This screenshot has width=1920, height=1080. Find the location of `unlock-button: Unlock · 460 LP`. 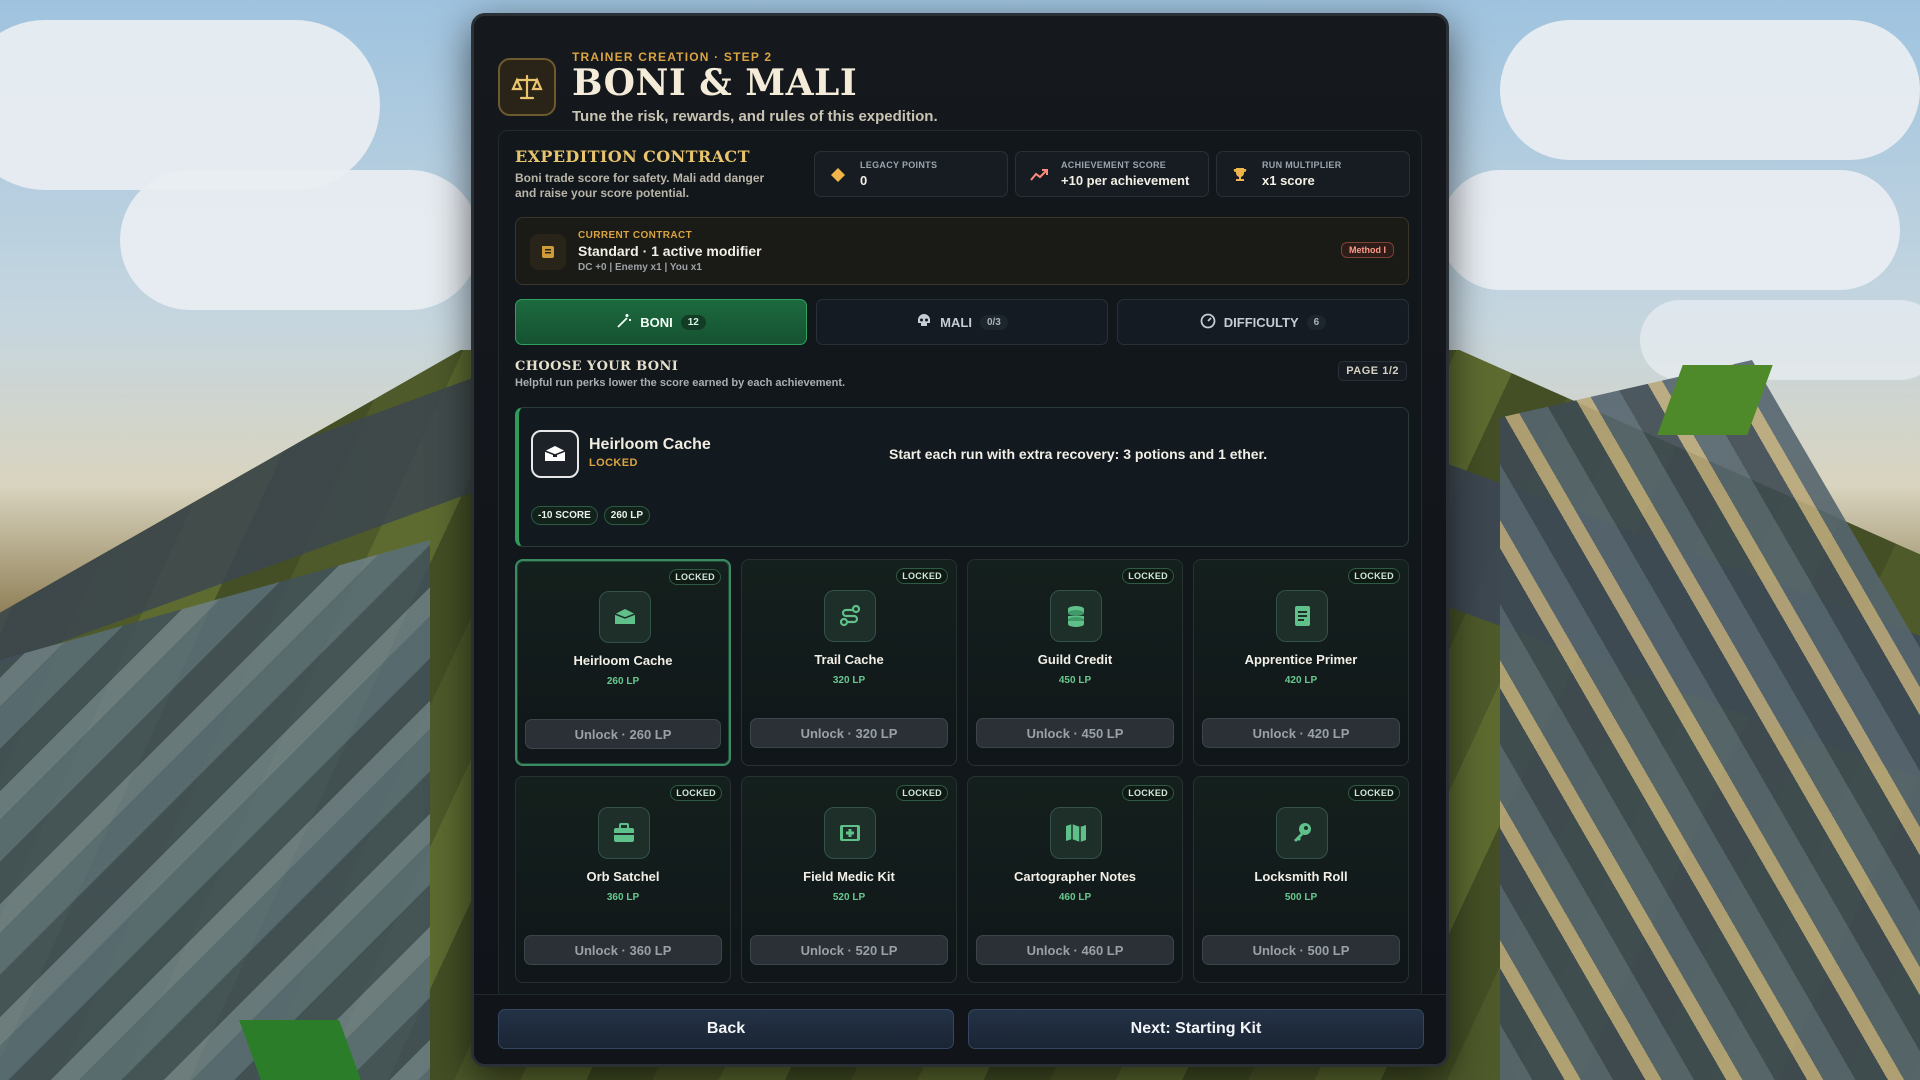

unlock-button: Unlock · 460 LP is located at coordinates (1075, 950).